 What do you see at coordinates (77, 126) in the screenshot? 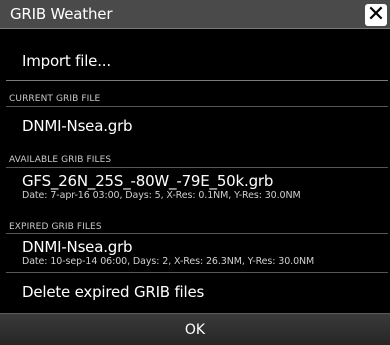
I see `current-grib-file: DNMI-Nsea.grb` at bounding box center [77, 126].